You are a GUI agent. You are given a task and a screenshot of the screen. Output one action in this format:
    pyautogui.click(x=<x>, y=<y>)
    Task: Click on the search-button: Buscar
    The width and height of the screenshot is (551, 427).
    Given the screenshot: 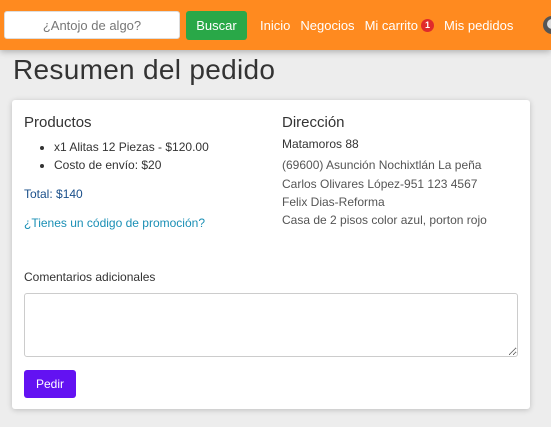 What is the action you would take?
    pyautogui.click(x=216, y=25)
    